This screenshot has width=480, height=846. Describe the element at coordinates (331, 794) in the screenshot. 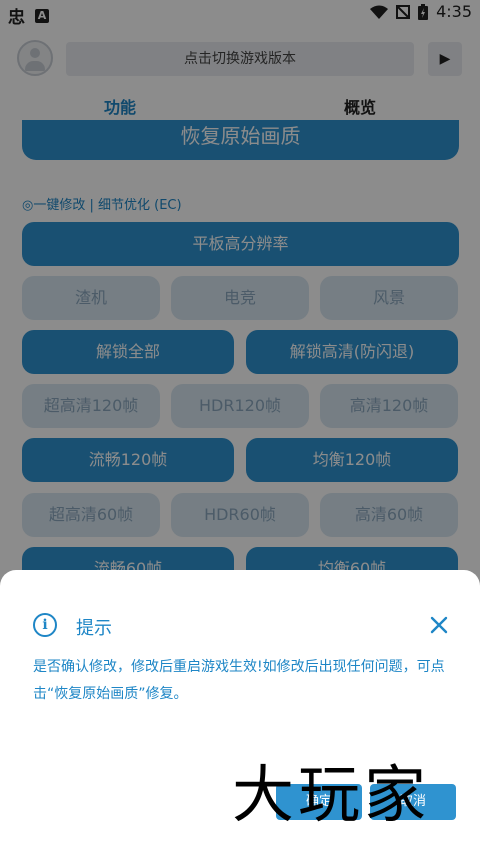

I see `watermark: 大玩家` at that location.